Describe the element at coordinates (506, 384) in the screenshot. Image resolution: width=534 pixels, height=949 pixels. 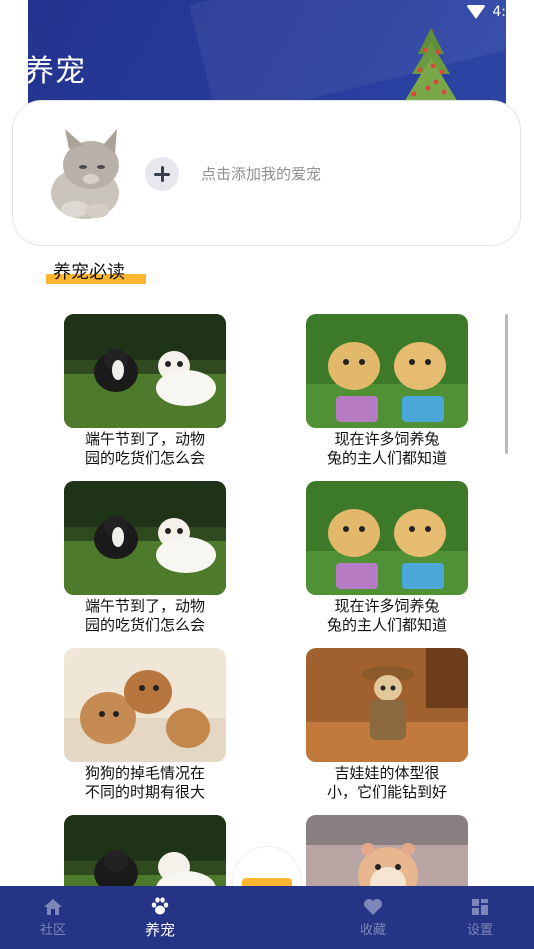
I see `scrollbar` at that location.